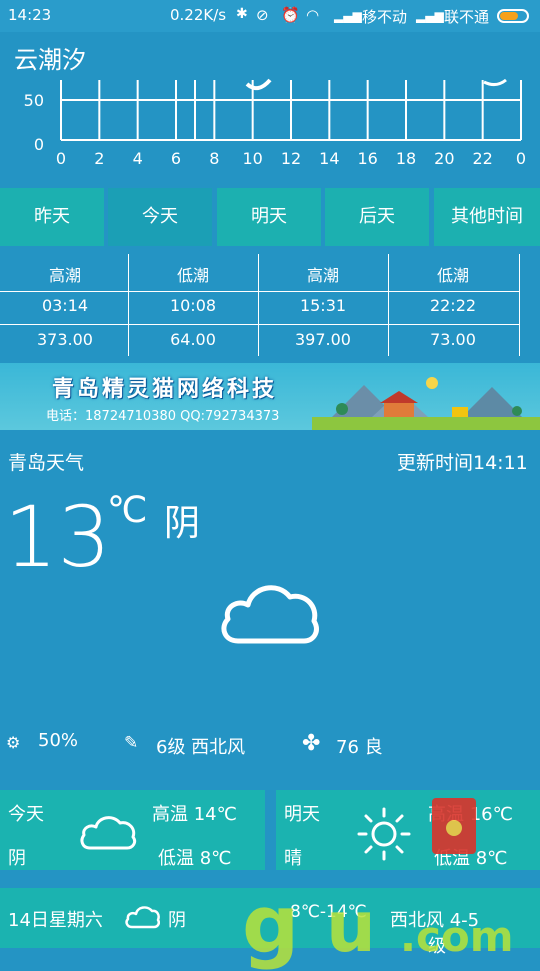 The height and width of the screenshot is (971, 540). What do you see at coordinates (262, 15) in the screenshot?
I see `mute-icon: ⊘` at bounding box center [262, 15].